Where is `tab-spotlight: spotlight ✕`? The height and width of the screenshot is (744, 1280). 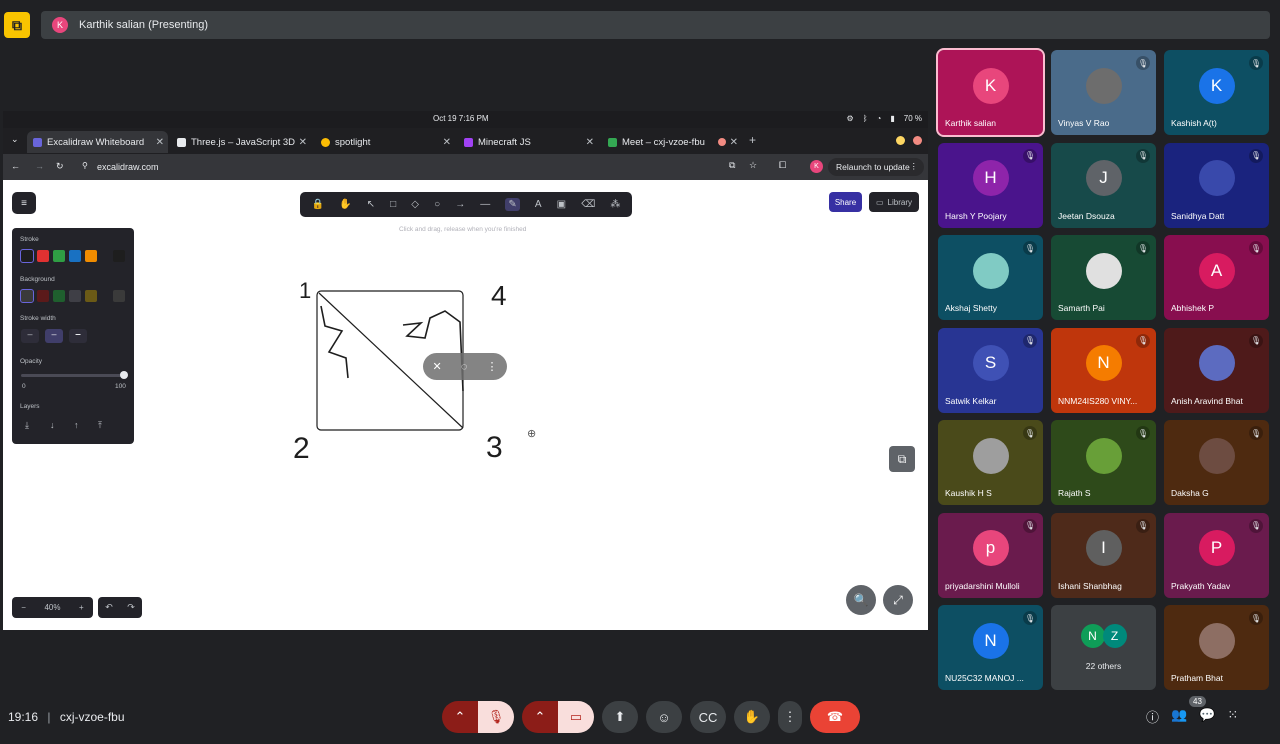 tab-spotlight: spotlight ✕ is located at coordinates (385, 142).